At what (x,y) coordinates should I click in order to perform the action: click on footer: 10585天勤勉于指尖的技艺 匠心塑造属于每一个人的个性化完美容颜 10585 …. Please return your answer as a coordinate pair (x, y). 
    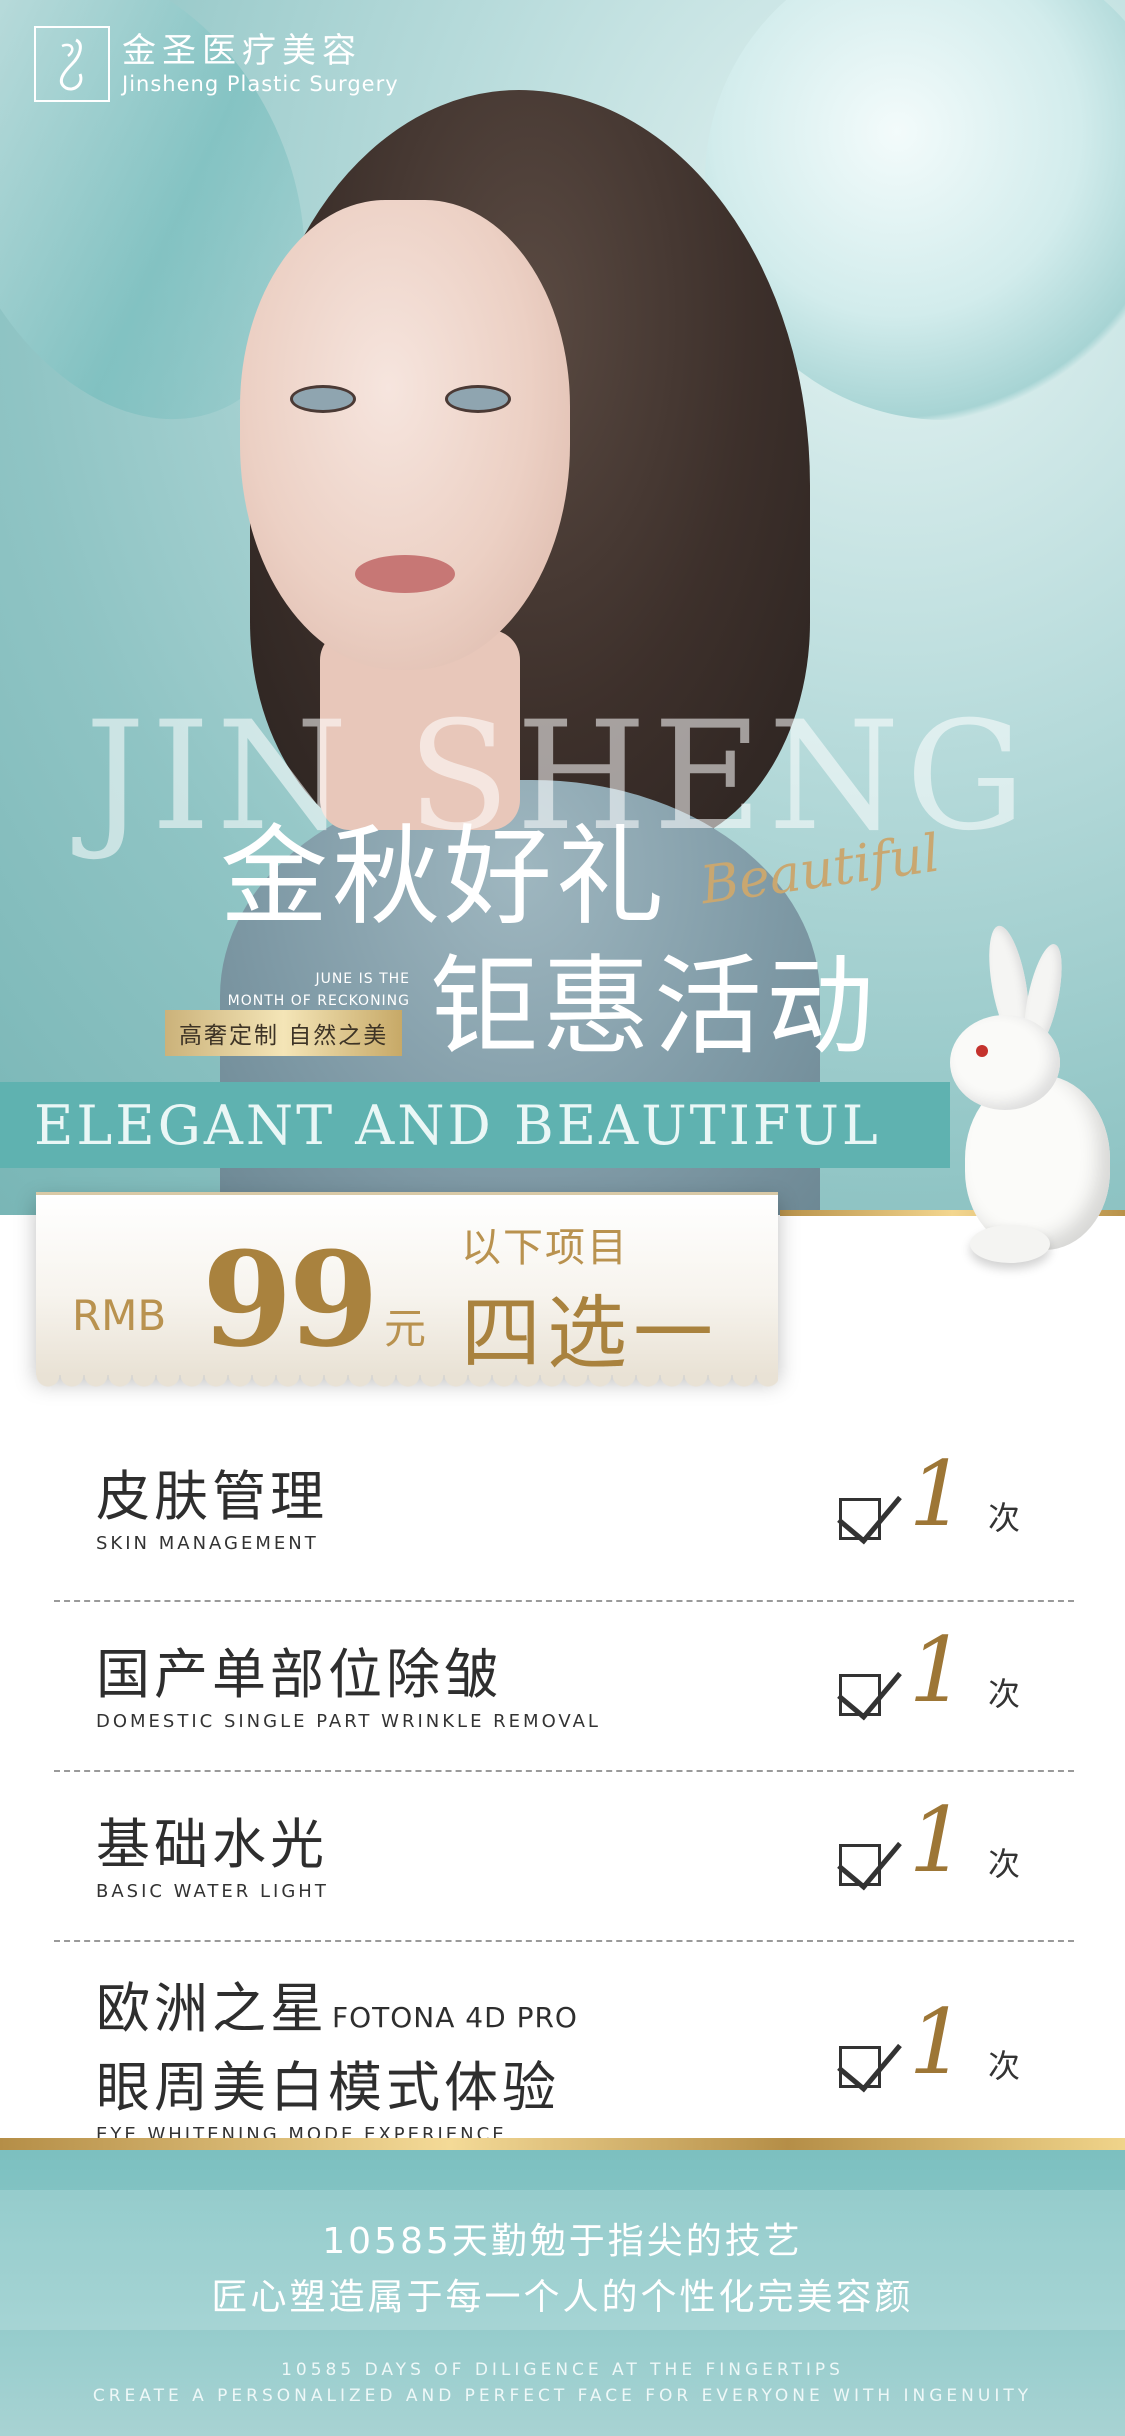
    Looking at the image, I should click on (562, 2293).